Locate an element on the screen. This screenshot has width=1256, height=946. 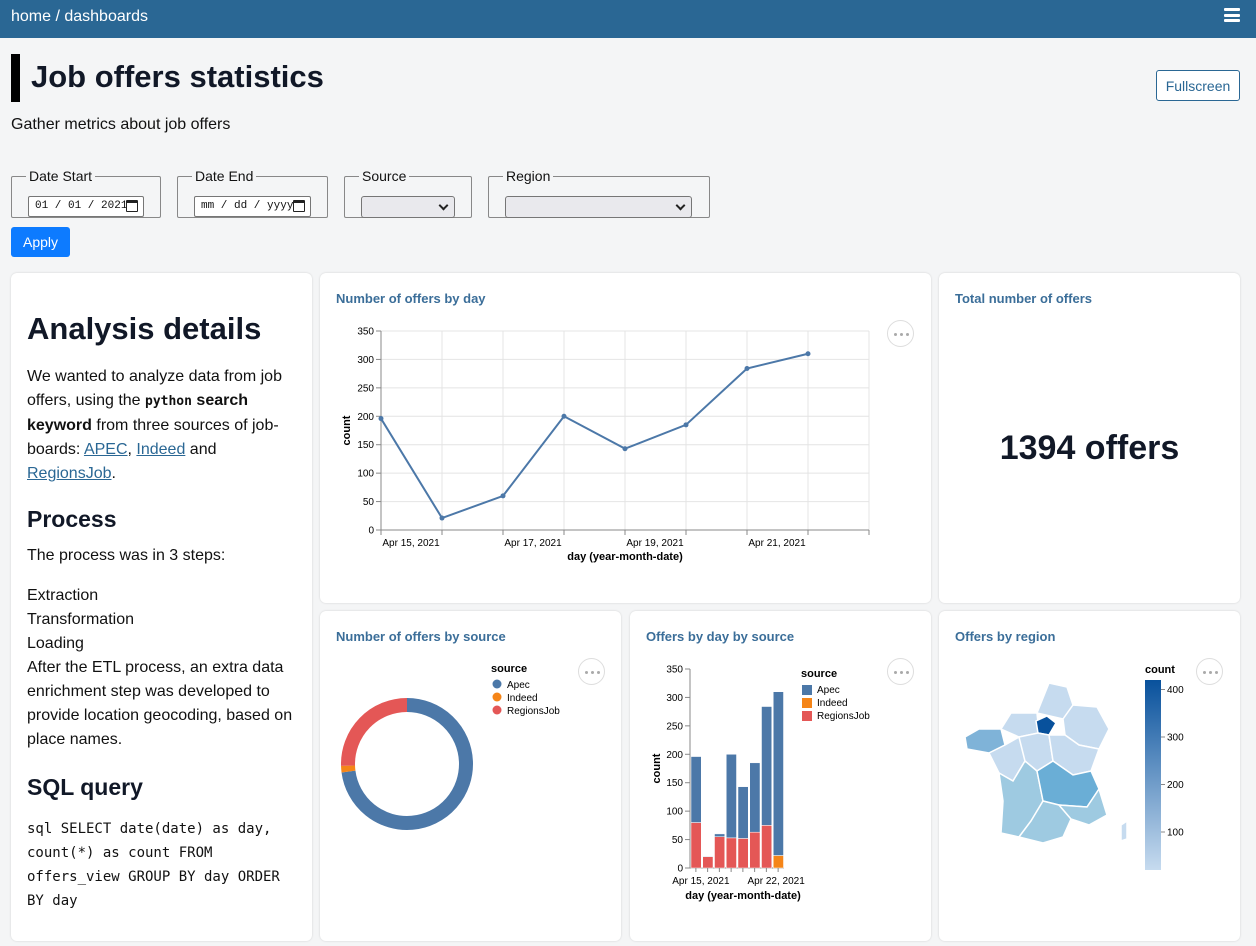
regionsjob-link: RegionsJob is located at coordinates (69, 473).